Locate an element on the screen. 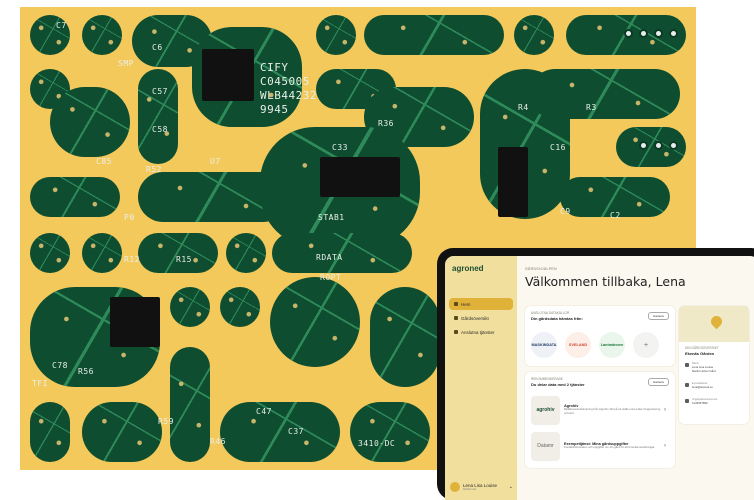 This screenshot has height=500, width=754. map-pin-icon is located at coordinates (716, 321).